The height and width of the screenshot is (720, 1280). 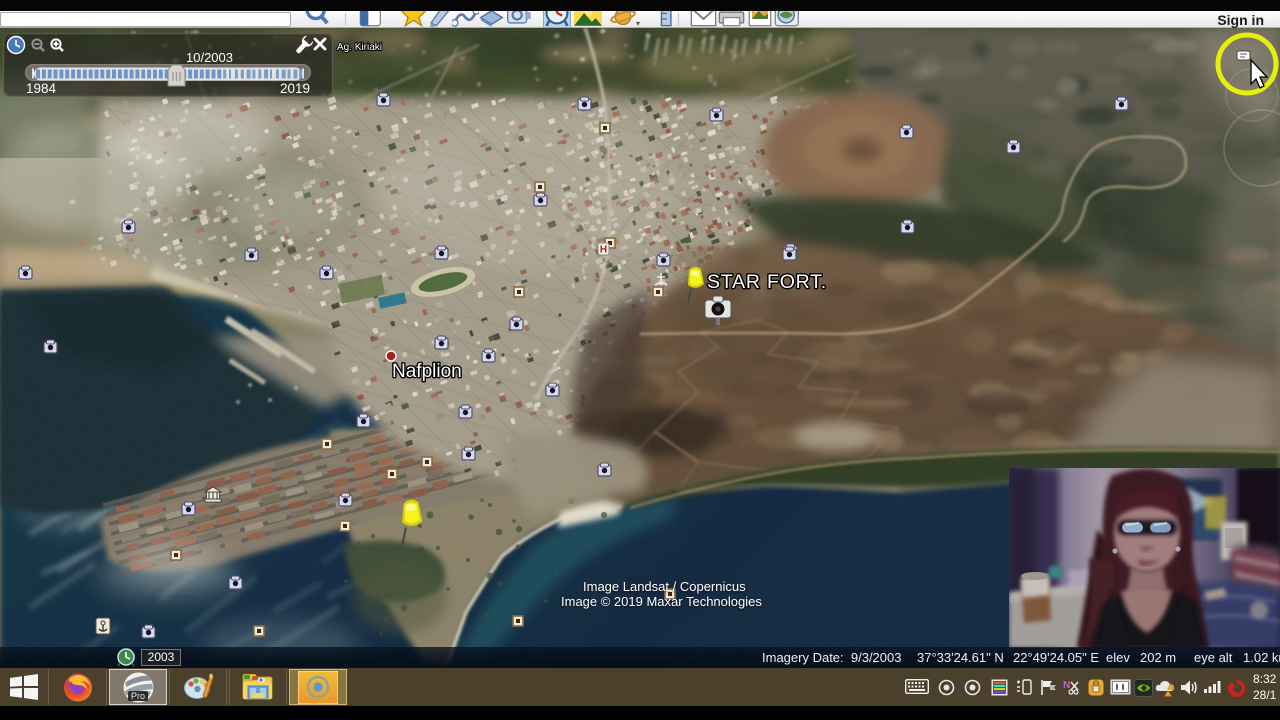 What do you see at coordinates (295, 88) in the screenshot?
I see `svg-text: 2019` at bounding box center [295, 88].